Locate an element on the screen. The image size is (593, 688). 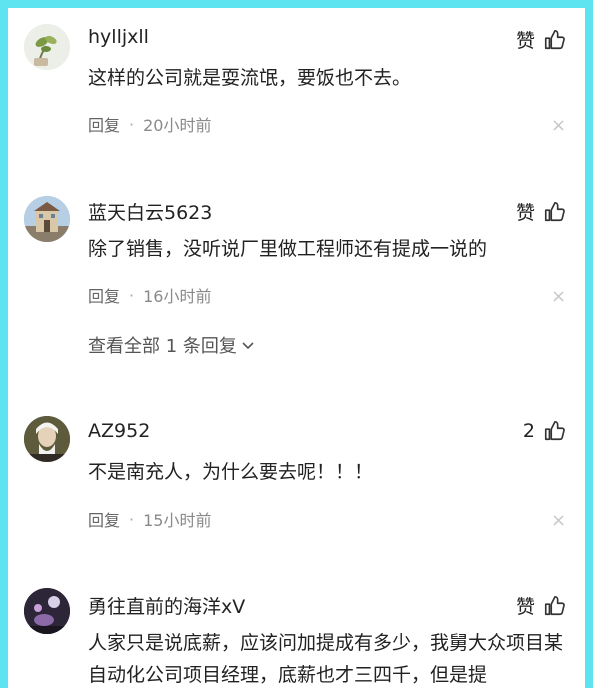
building-avatar-icon is located at coordinates (47, 219).